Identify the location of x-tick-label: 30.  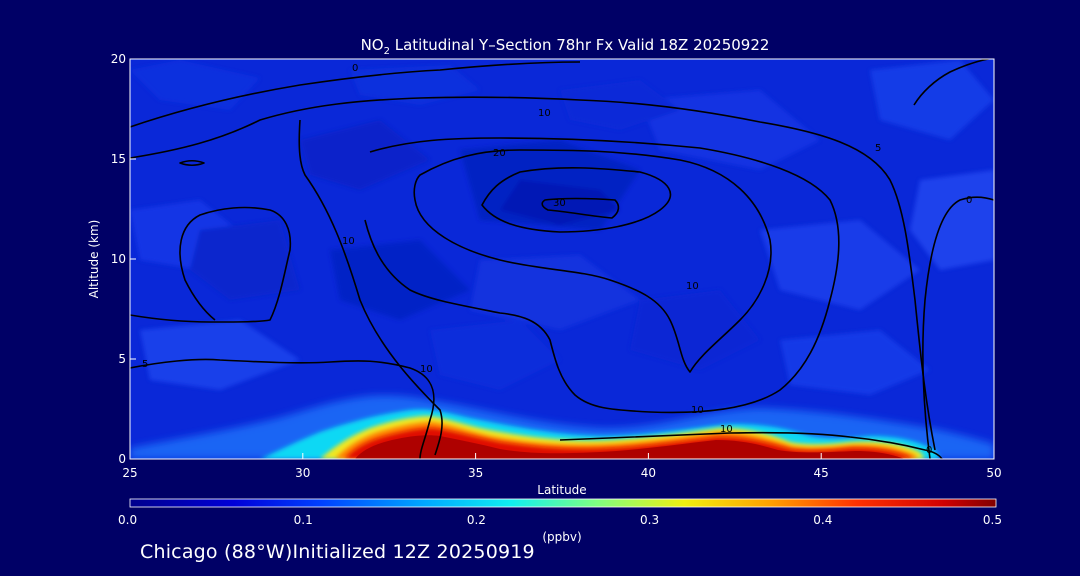
(302, 473).